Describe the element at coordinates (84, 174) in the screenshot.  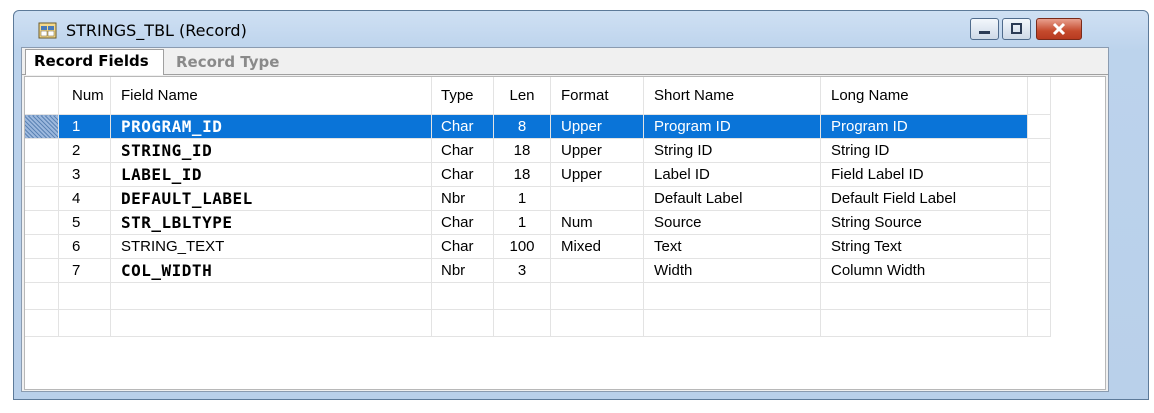
I see `cell-num: 3` at that location.